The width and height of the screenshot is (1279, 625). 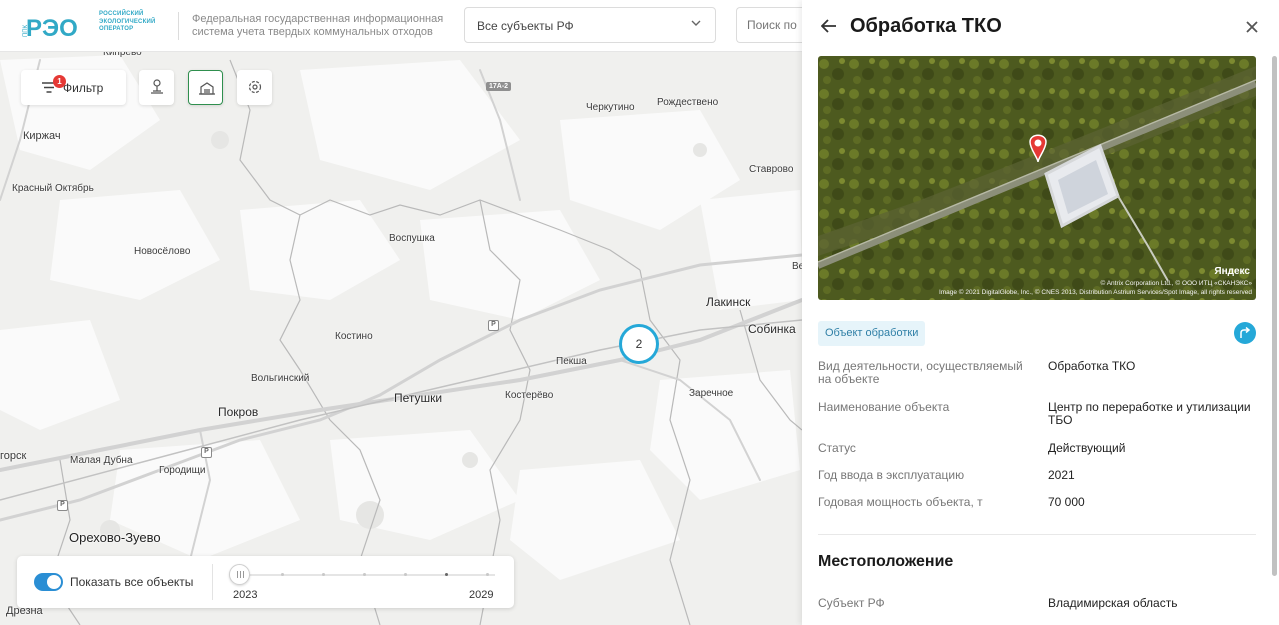 I want to click on place-stavrovo: Ставрово, so click(x=771, y=169).